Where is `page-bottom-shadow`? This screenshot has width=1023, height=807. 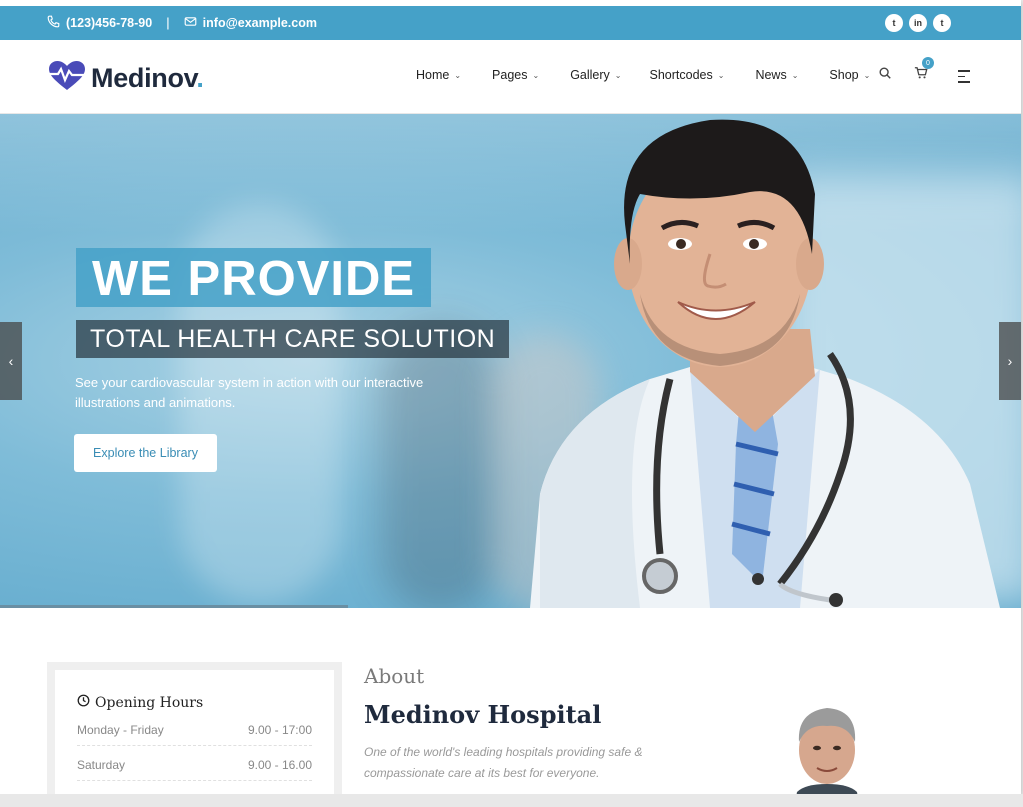 page-bottom-shadow is located at coordinates (511, 800).